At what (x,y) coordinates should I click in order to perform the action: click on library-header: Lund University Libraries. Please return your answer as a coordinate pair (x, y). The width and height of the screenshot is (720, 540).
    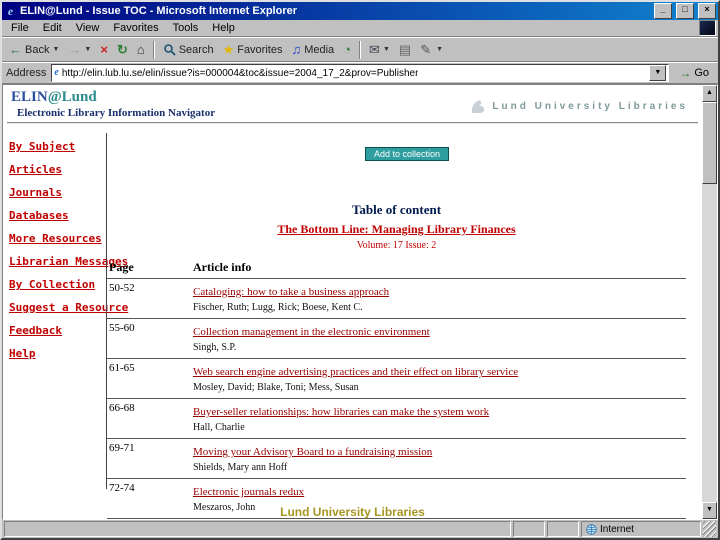
    Looking at the image, I should click on (578, 106).